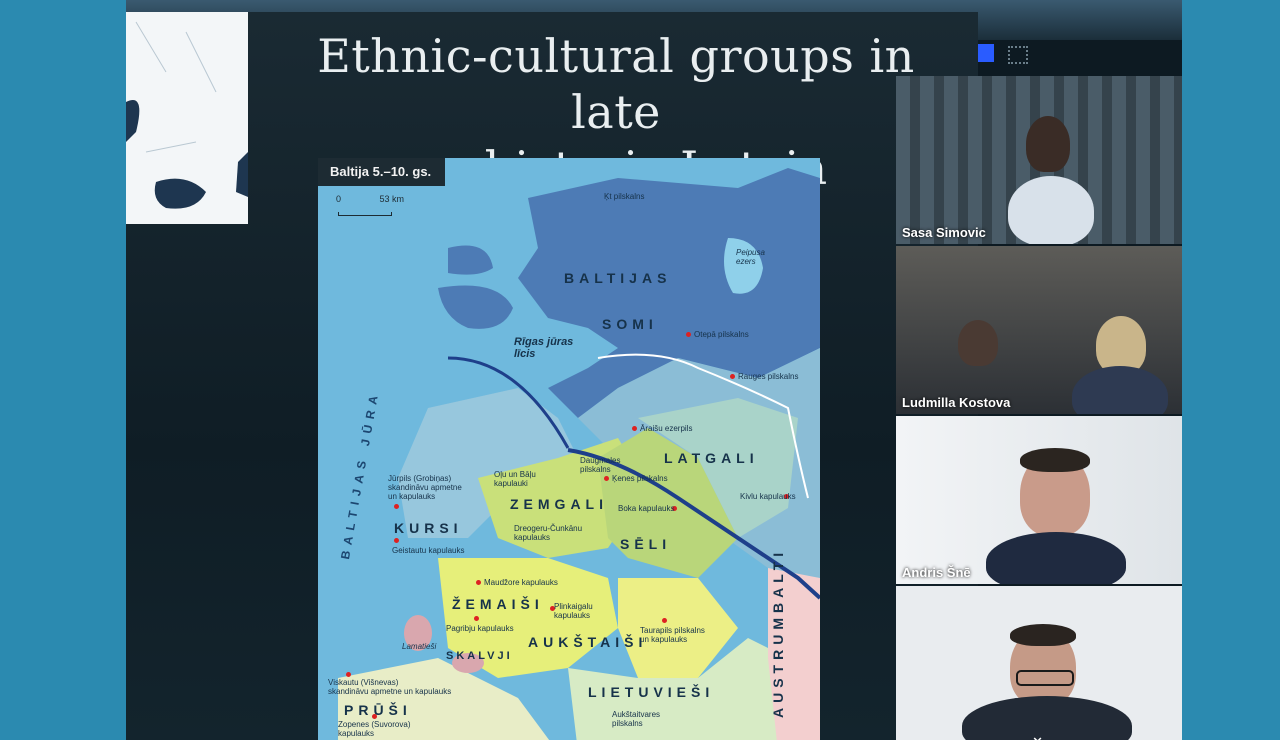 This screenshot has width=1280, height=740. I want to click on participant-4-glasses, so click(1045, 678).